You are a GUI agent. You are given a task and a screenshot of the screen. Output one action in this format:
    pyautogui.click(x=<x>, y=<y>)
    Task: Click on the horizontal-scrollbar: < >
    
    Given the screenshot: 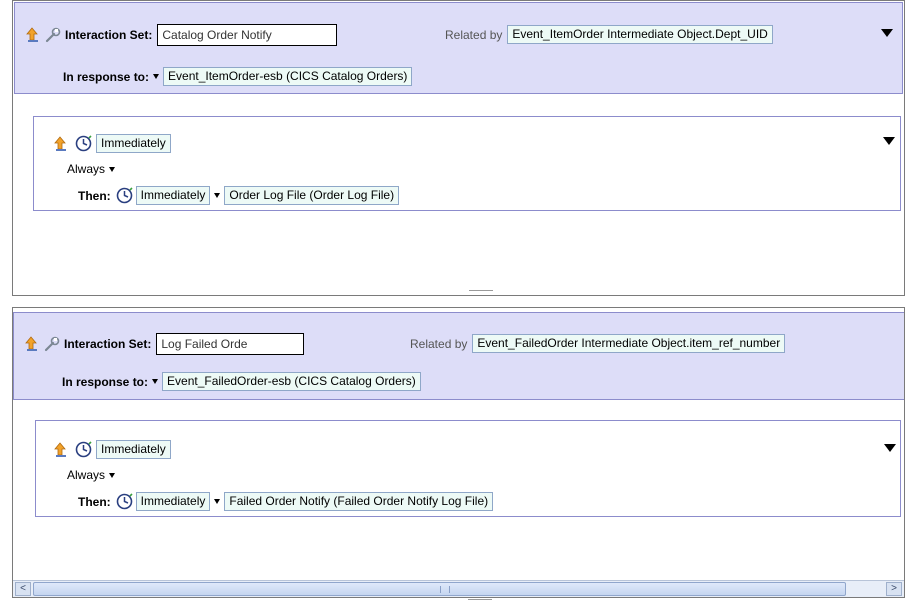 What is the action you would take?
    pyautogui.click(x=458, y=588)
    